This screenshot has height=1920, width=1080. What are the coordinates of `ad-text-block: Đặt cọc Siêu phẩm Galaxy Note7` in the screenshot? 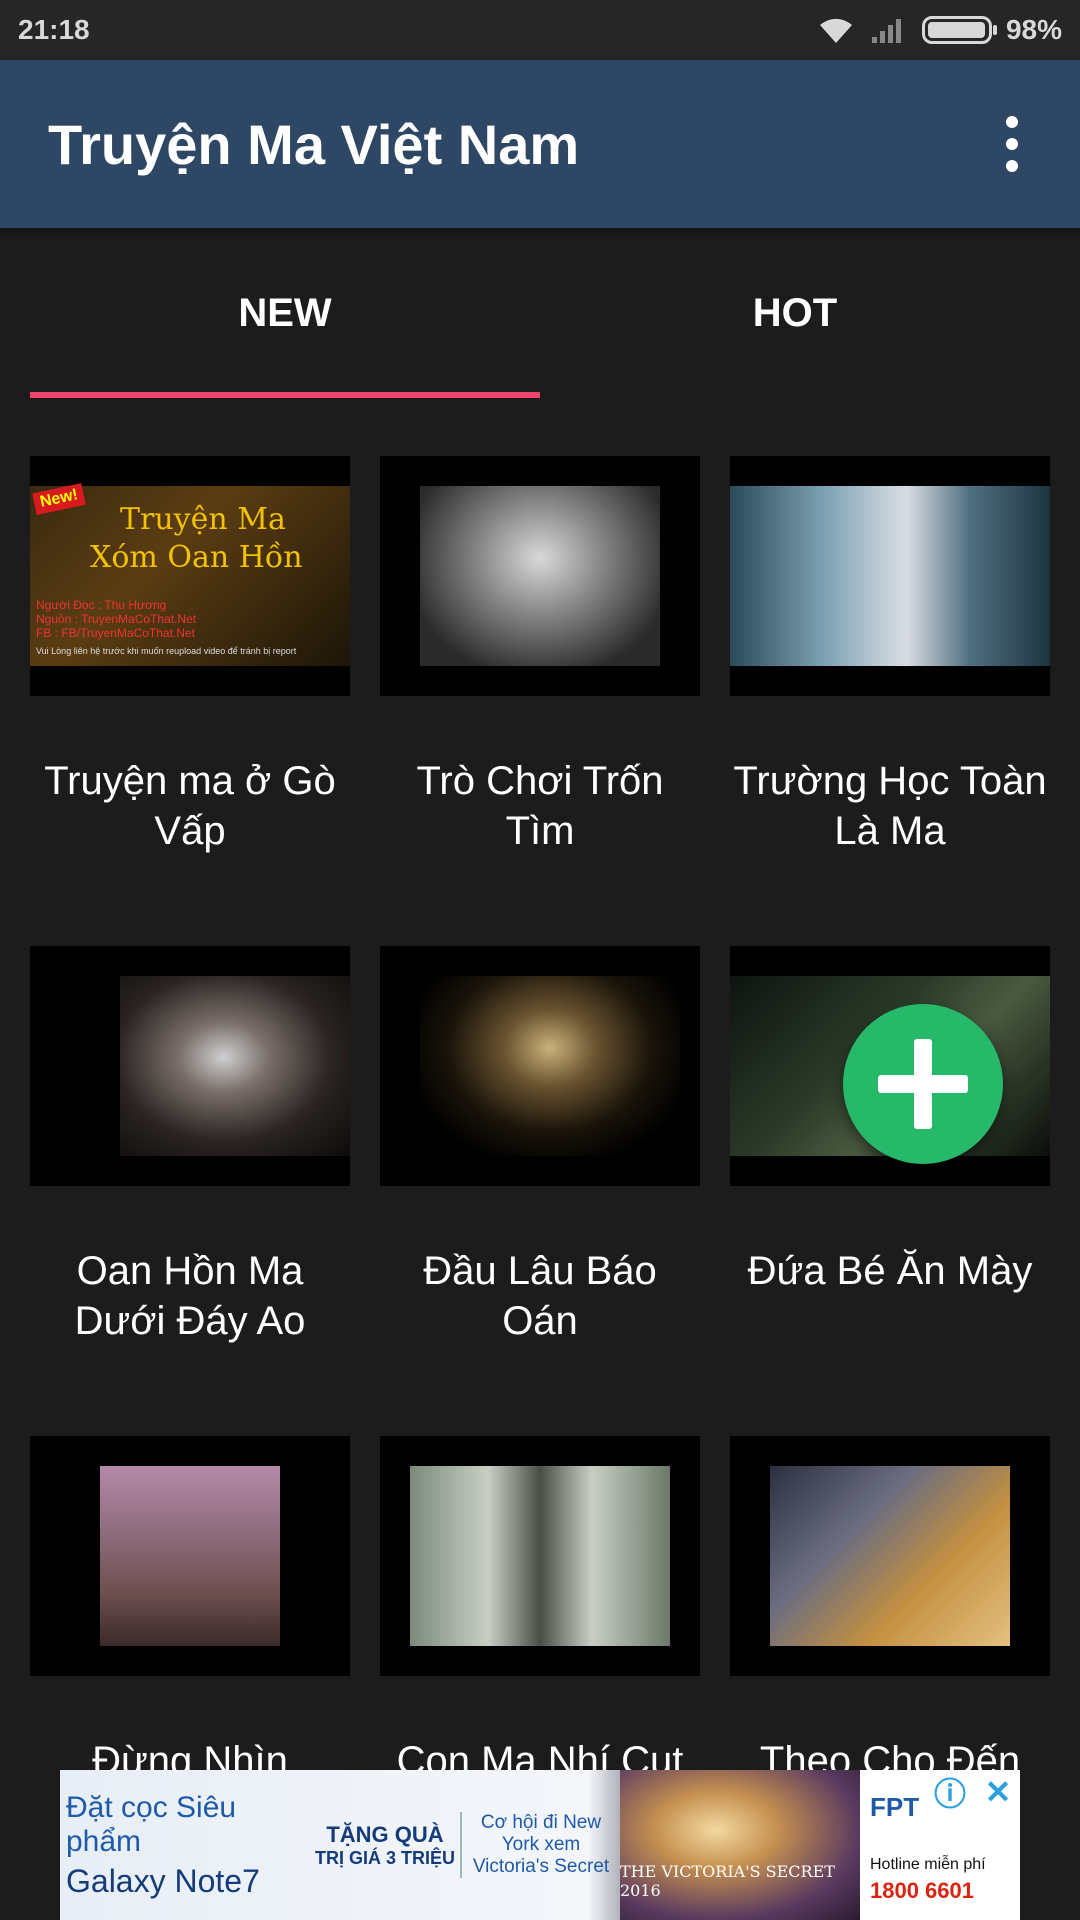 It's located at (185, 1845).